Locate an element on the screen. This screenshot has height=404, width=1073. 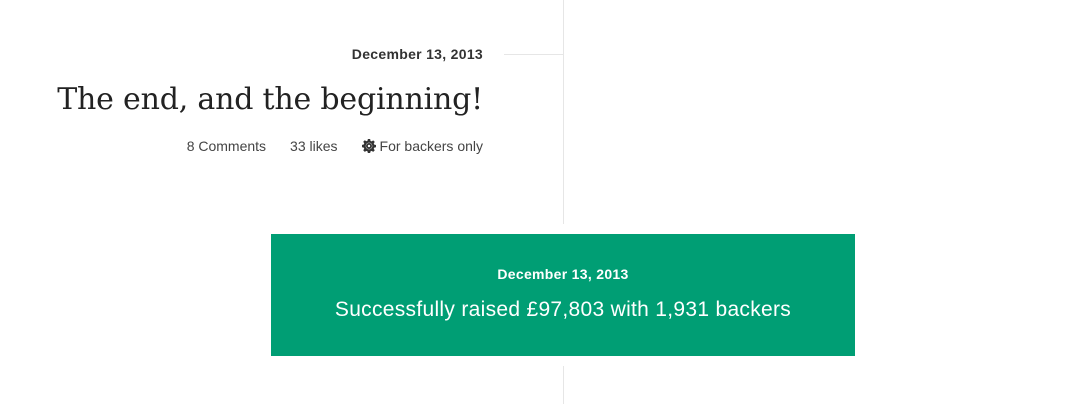
comments-link: 8 Comments is located at coordinates (226, 146).